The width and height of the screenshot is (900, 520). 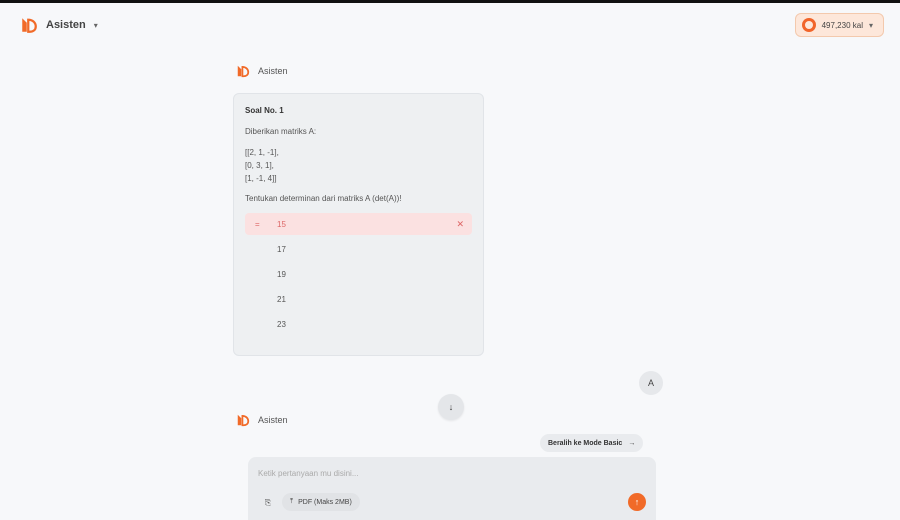 What do you see at coordinates (448, 473) in the screenshot?
I see `message-input` at bounding box center [448, 473].